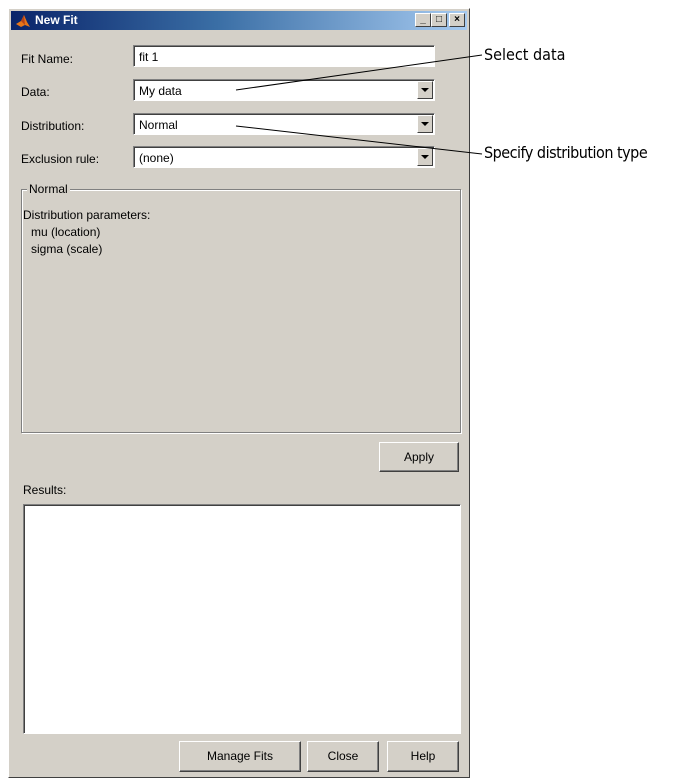 This screenshot has width=679, height=780. Describe the element at coordinates (359, 104) in the screenshot. I see `callout-lines` at that location.